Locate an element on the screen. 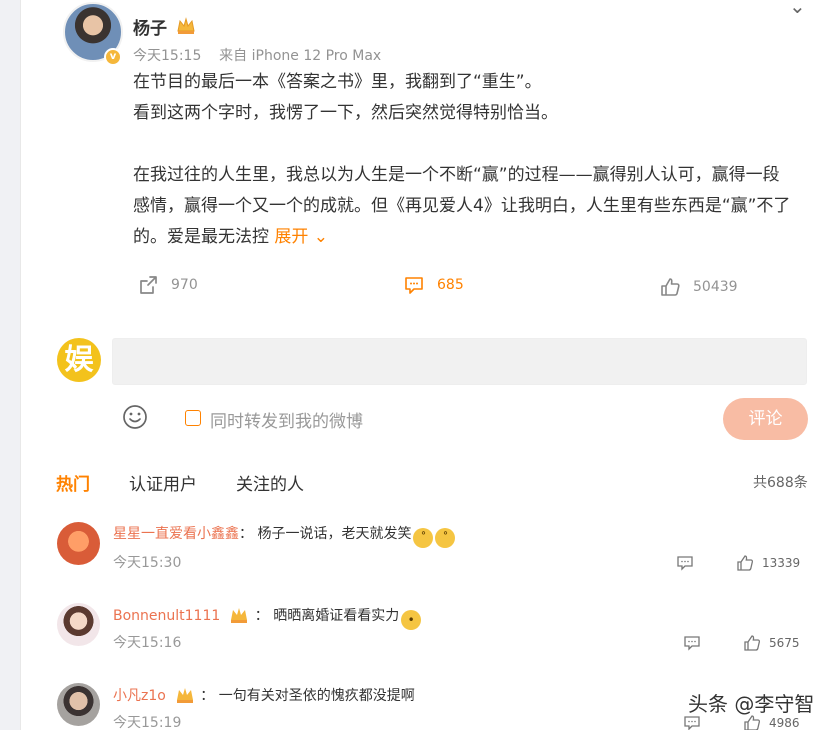  post-time: 今天15:15 is located at coordinates (167, 56).